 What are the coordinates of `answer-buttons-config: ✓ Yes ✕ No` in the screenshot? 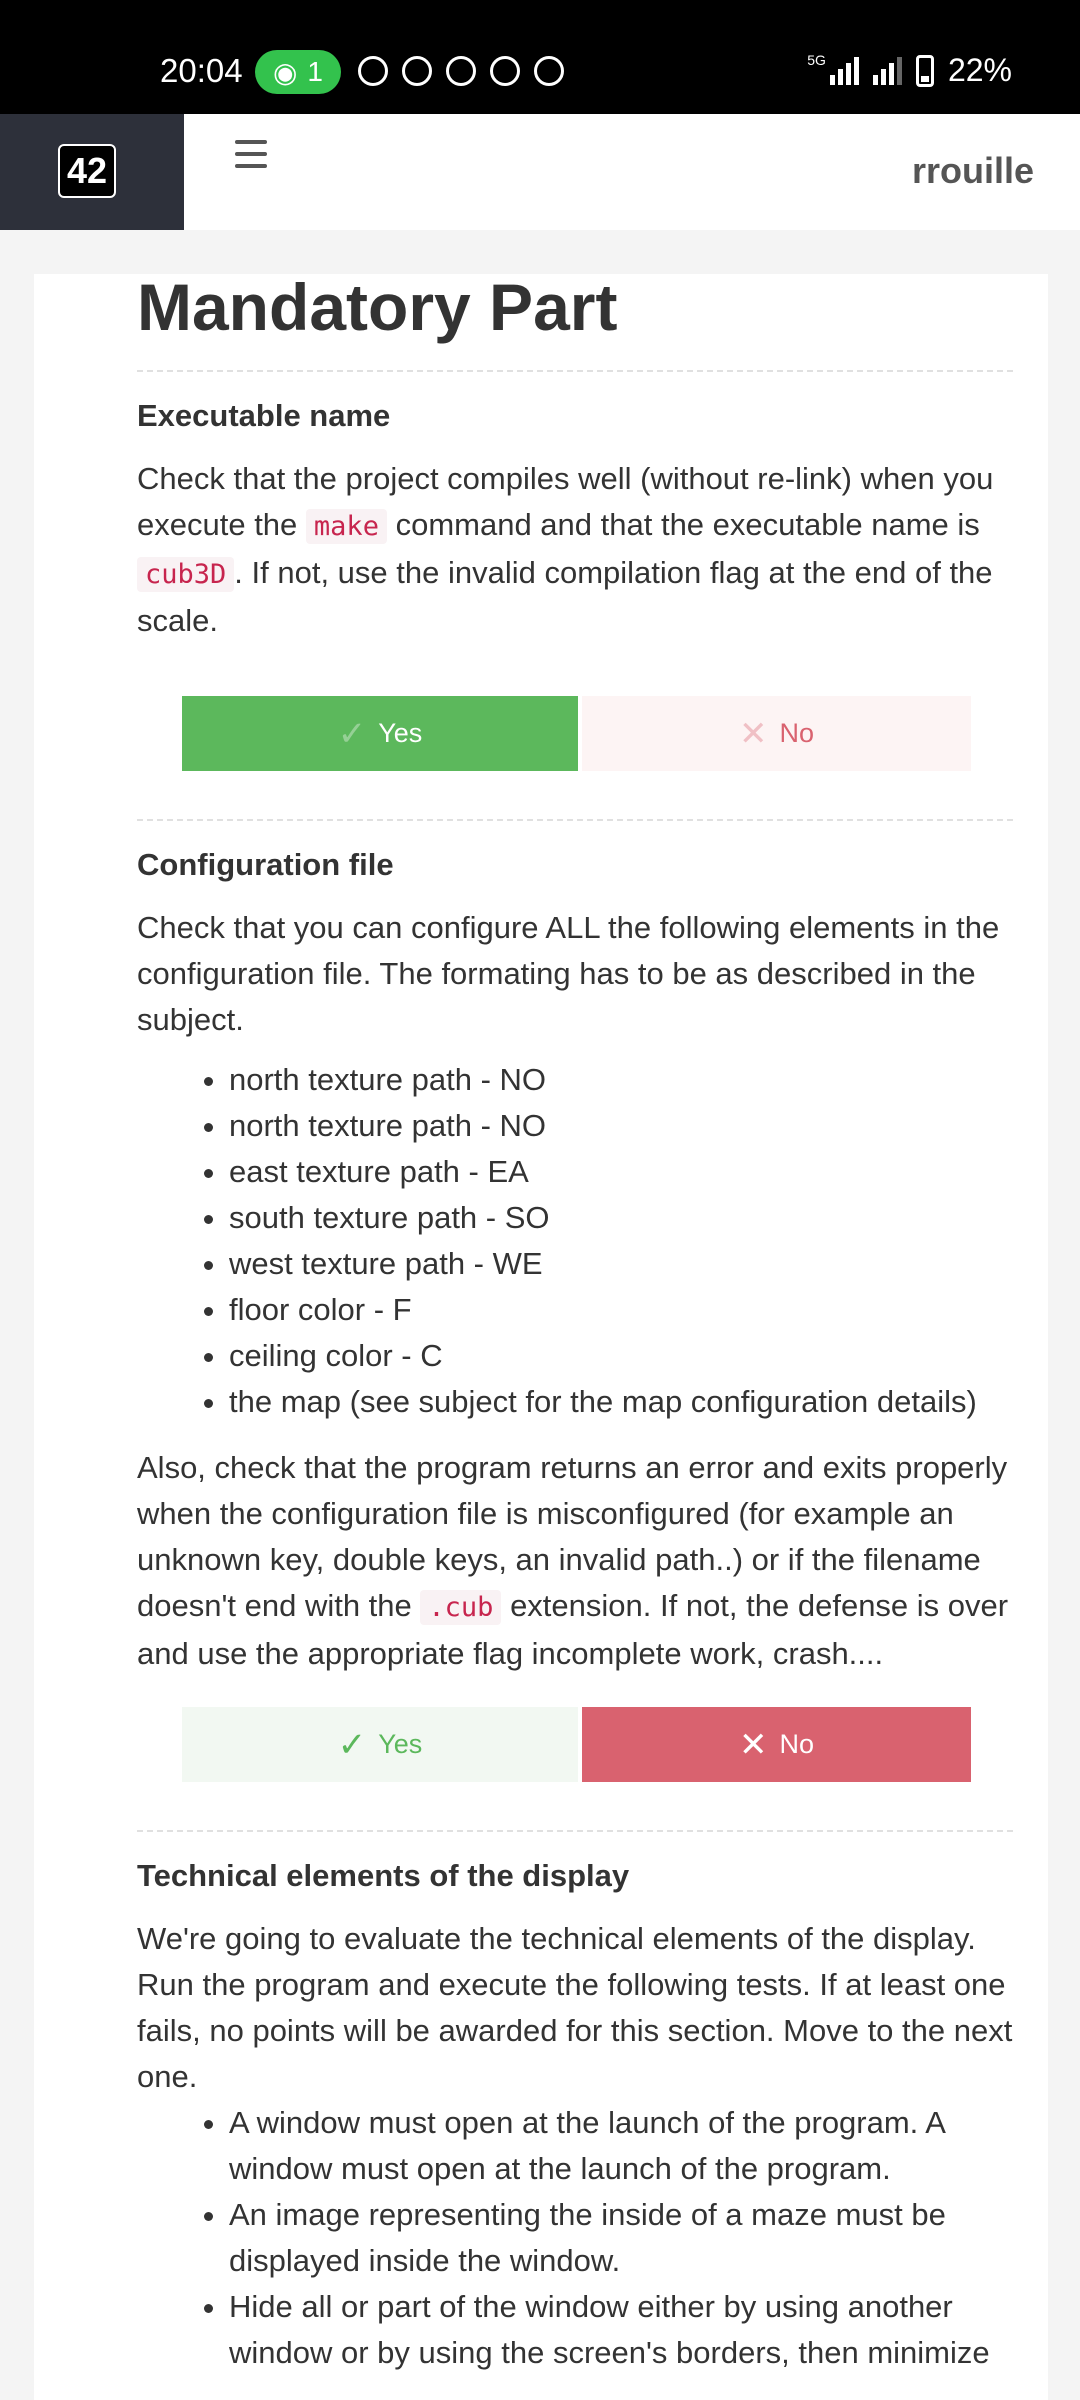 It's located at (576, 1744).